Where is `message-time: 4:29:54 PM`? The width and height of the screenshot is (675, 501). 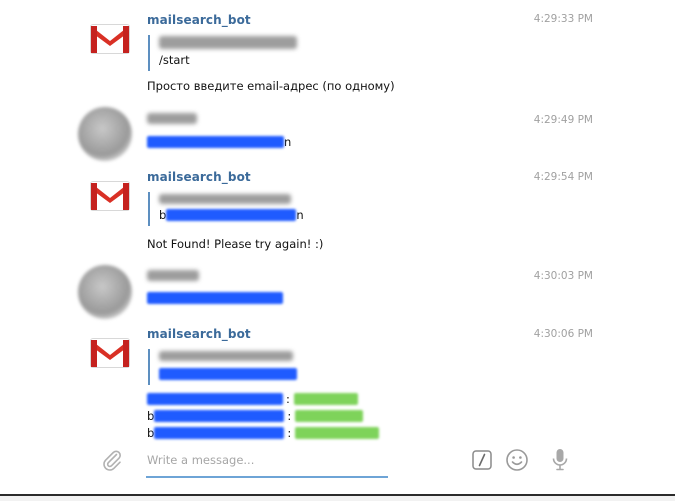
message-time: 4:29:54 PM is located at coordinates (563, 177).